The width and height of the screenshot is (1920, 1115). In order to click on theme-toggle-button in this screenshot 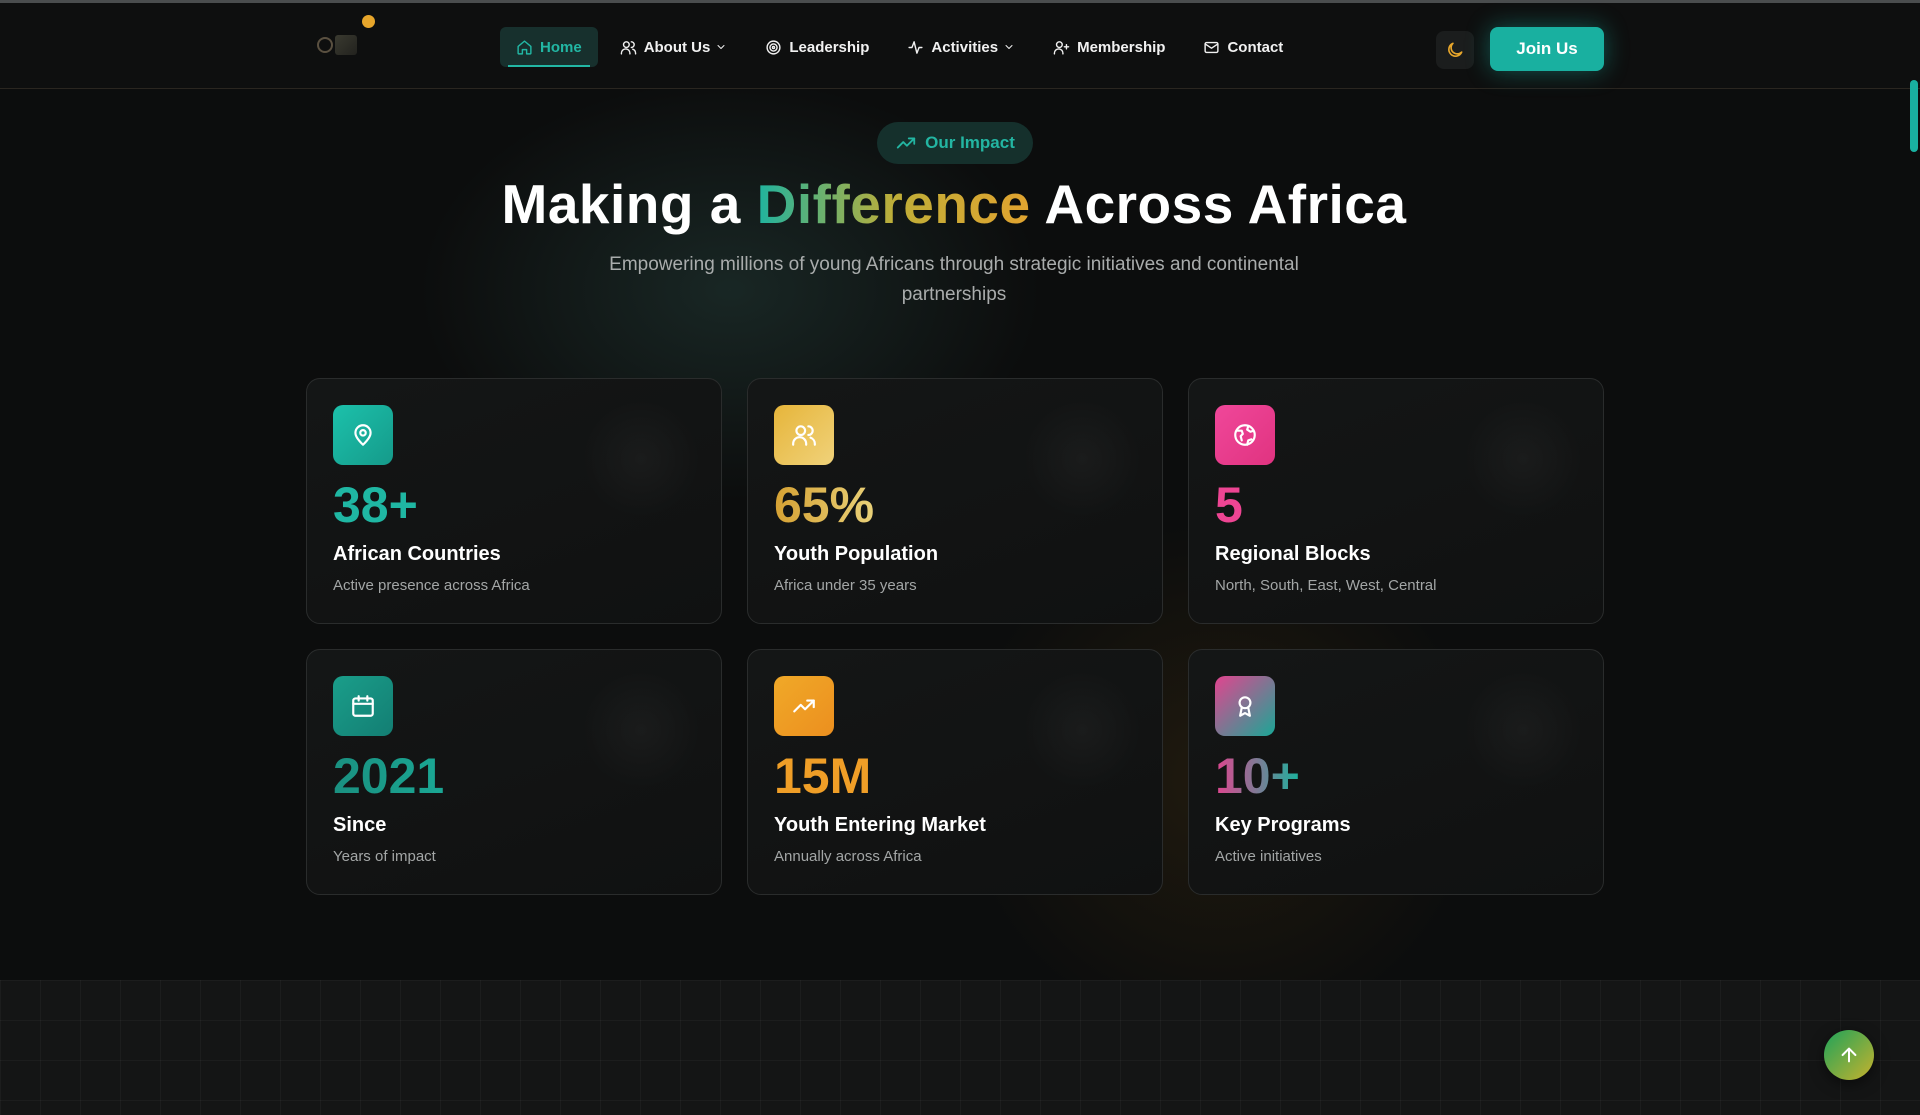, I will do `click(1455, 50)`.